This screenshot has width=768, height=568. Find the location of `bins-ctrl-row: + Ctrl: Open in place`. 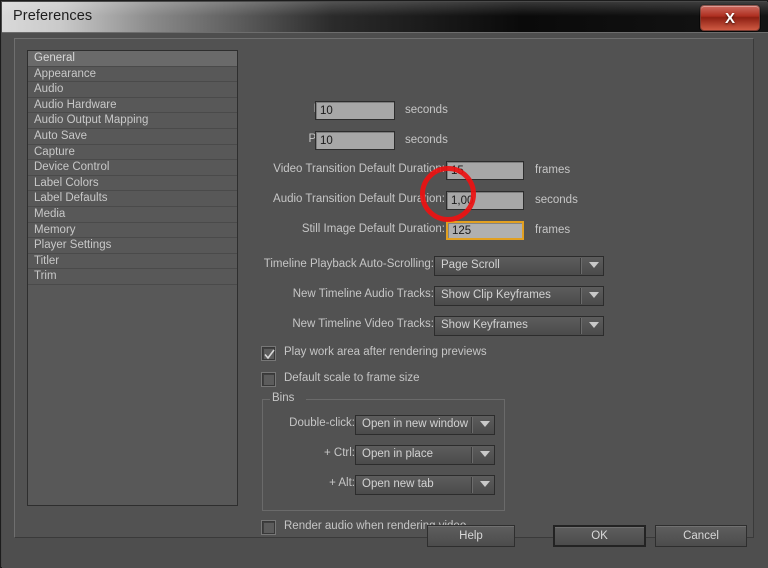

bins-ctrl-row: + Ctrl: Open in place is located at coordinates (379, 455).